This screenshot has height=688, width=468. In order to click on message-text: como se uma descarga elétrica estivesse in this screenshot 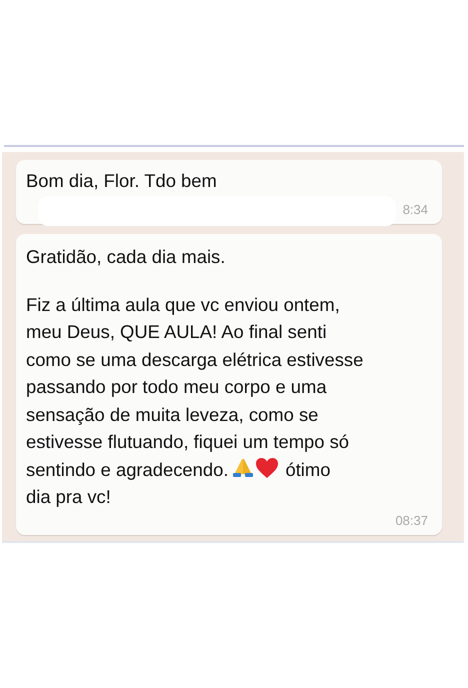, I will do `click(195, 359)`.